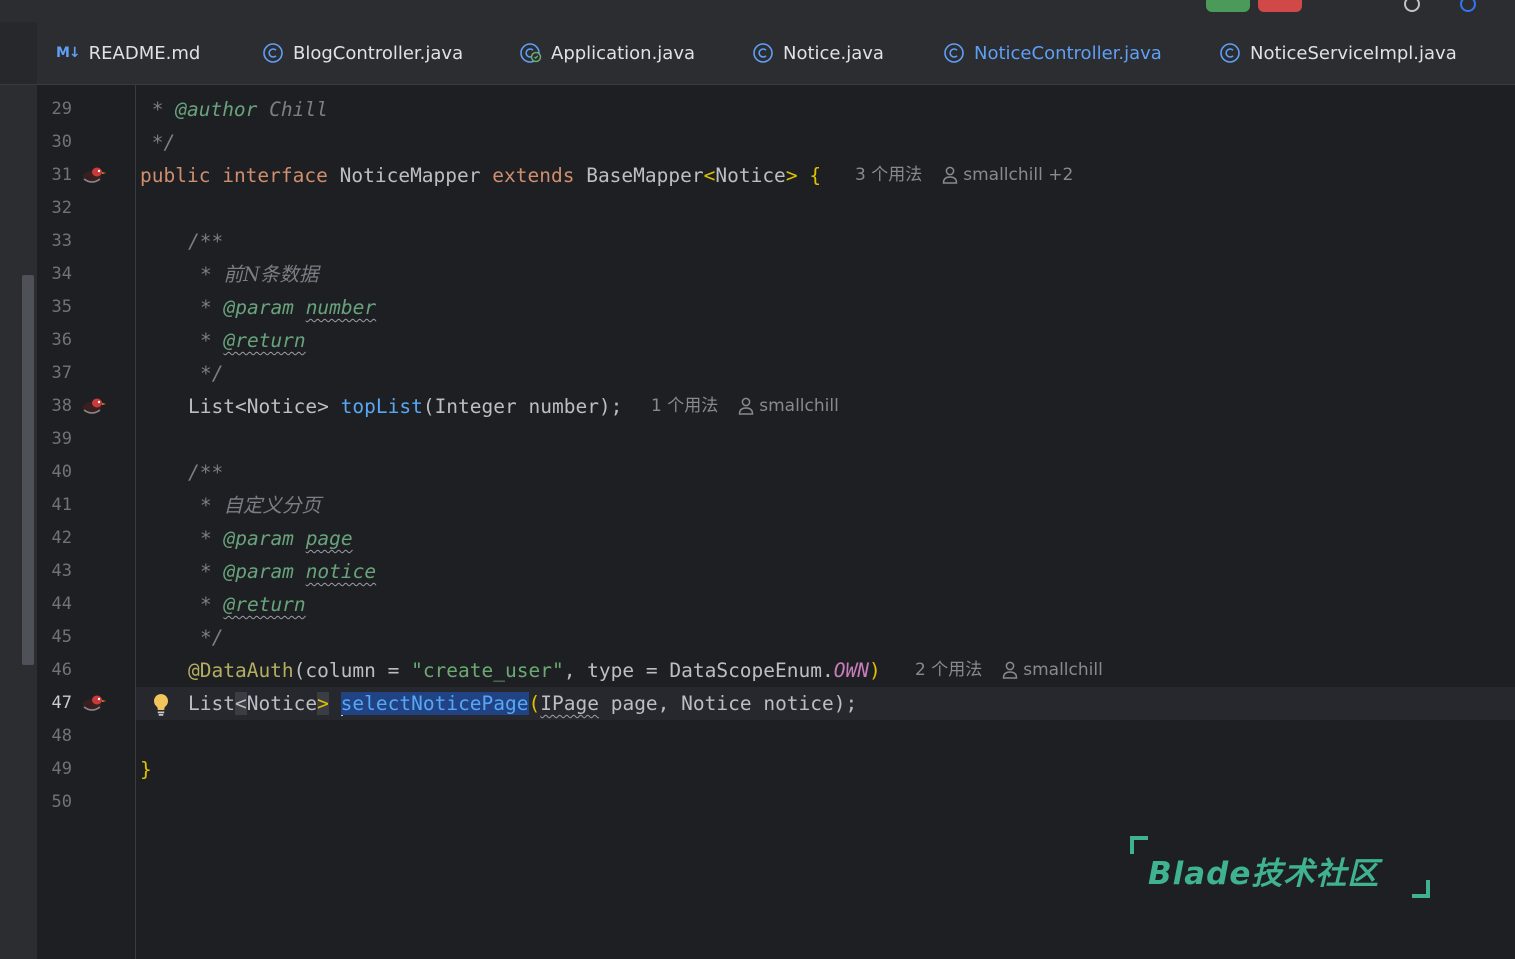 This screenshot has width=1515, height=959. I want to click on person-icon, so click(1010, 670).